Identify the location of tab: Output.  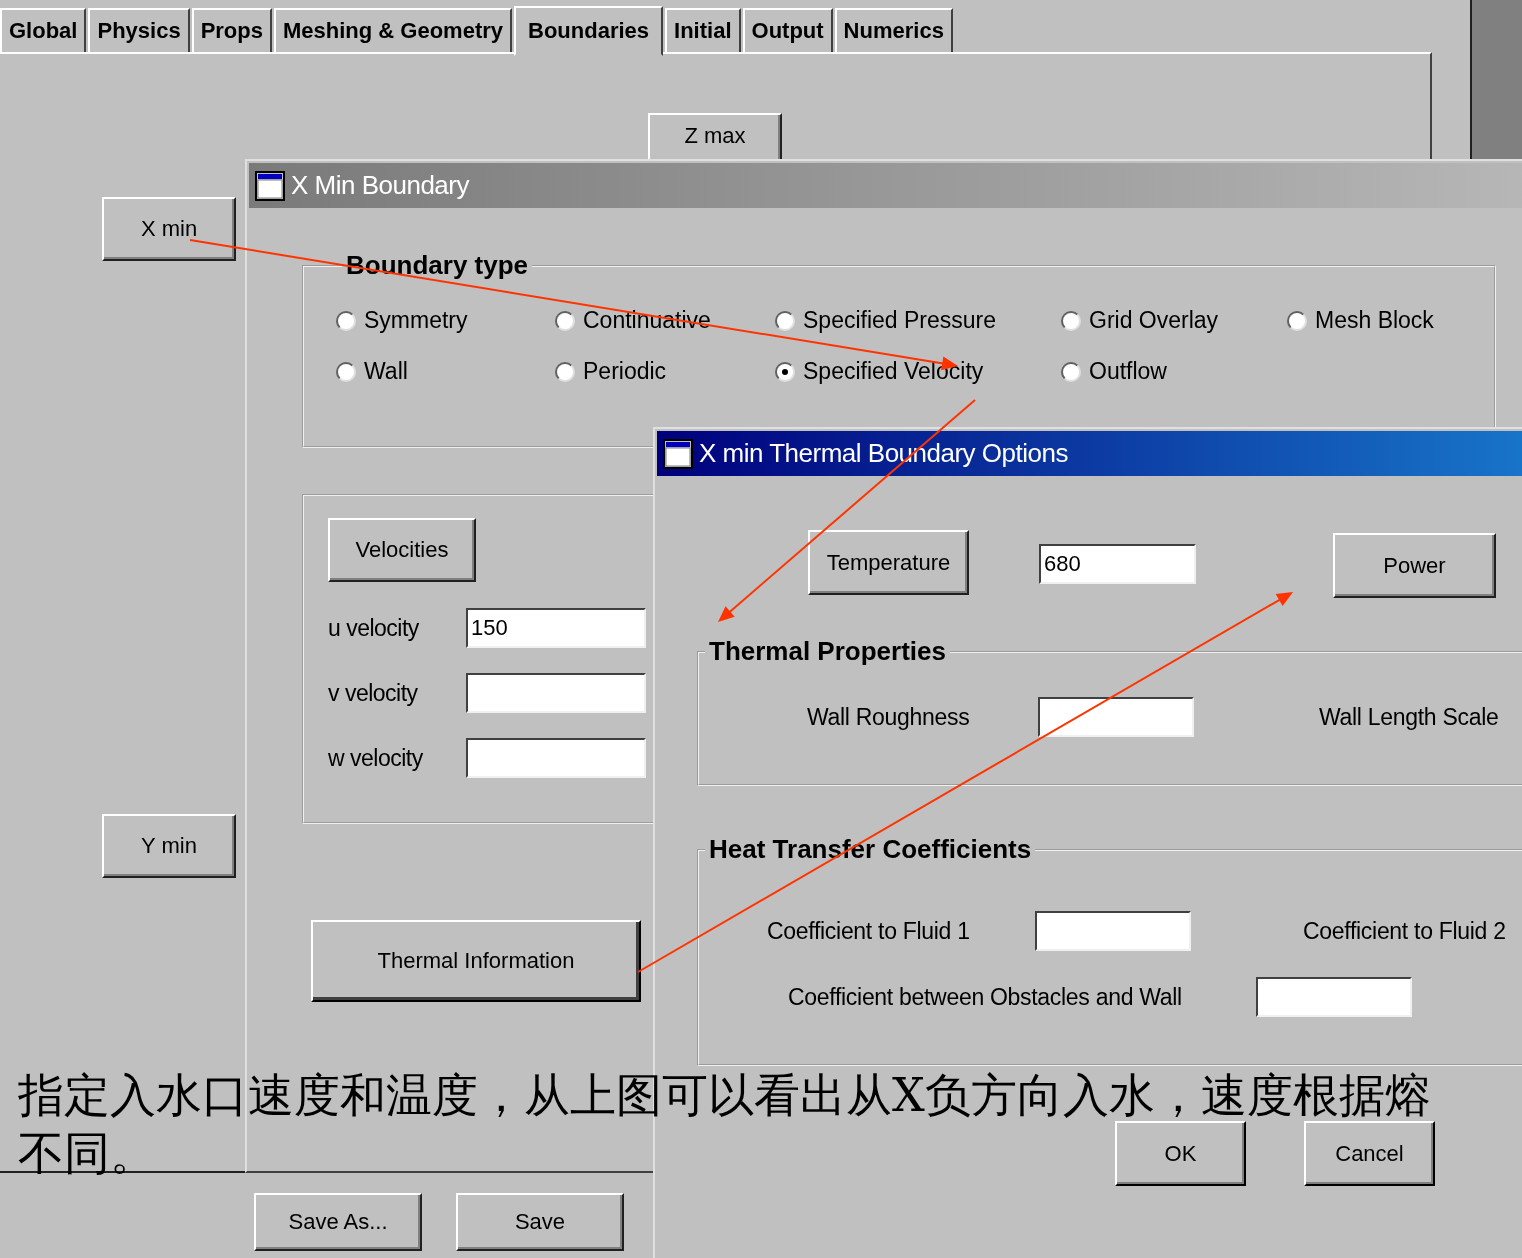
(787, 31).